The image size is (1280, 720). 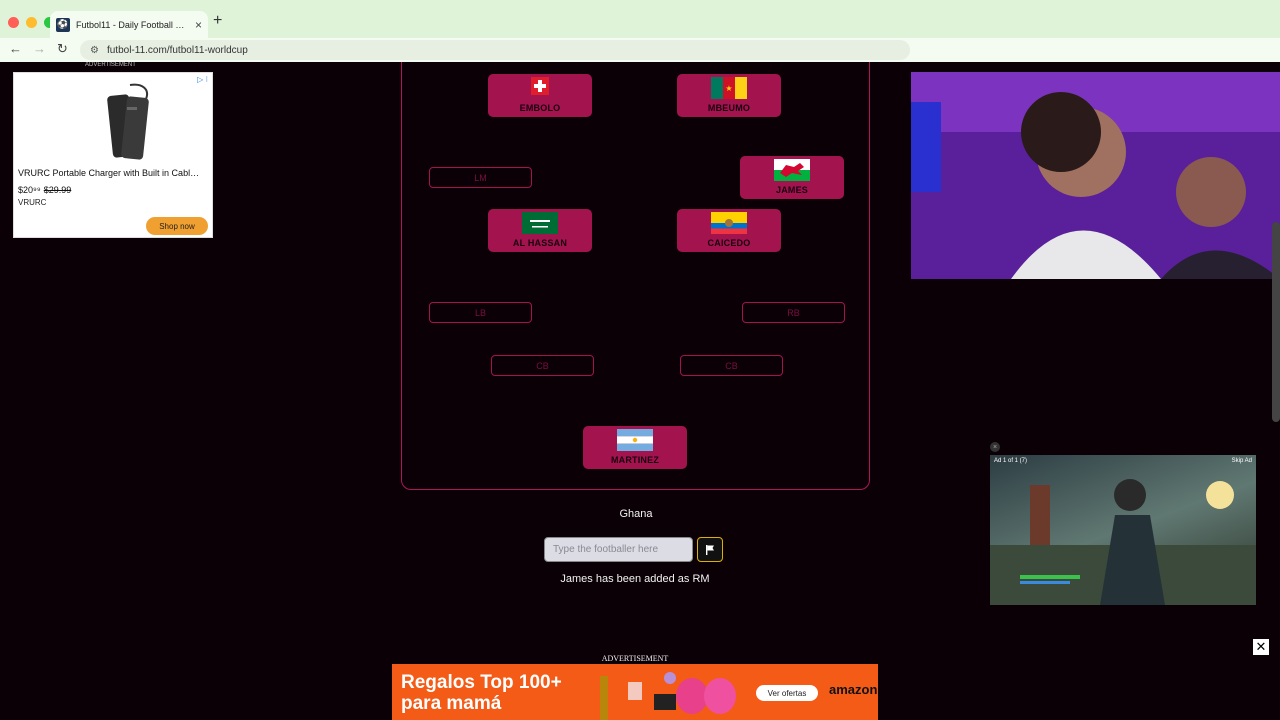 I want to click on price-old: $29.99, so click(x=57, y=190).